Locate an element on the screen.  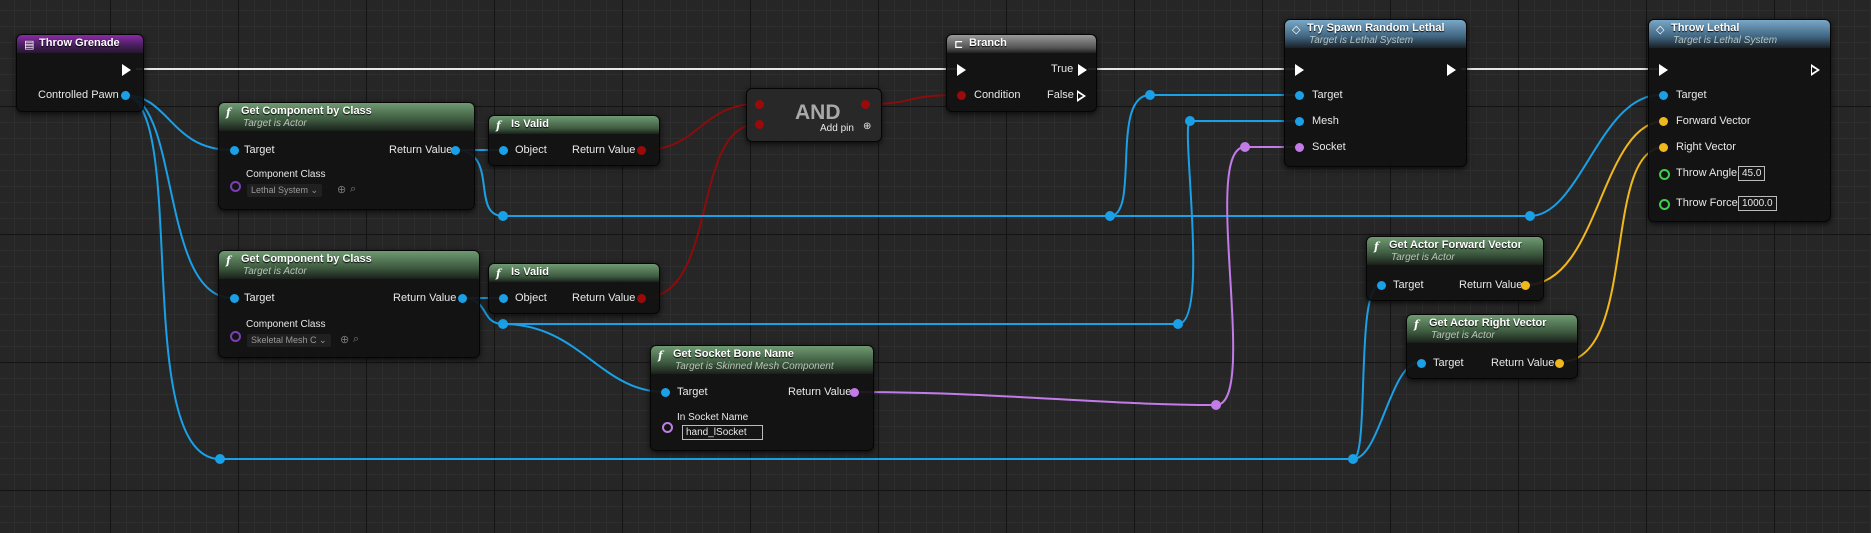
throw-angle-pin is located at coordinates (1664, 174).